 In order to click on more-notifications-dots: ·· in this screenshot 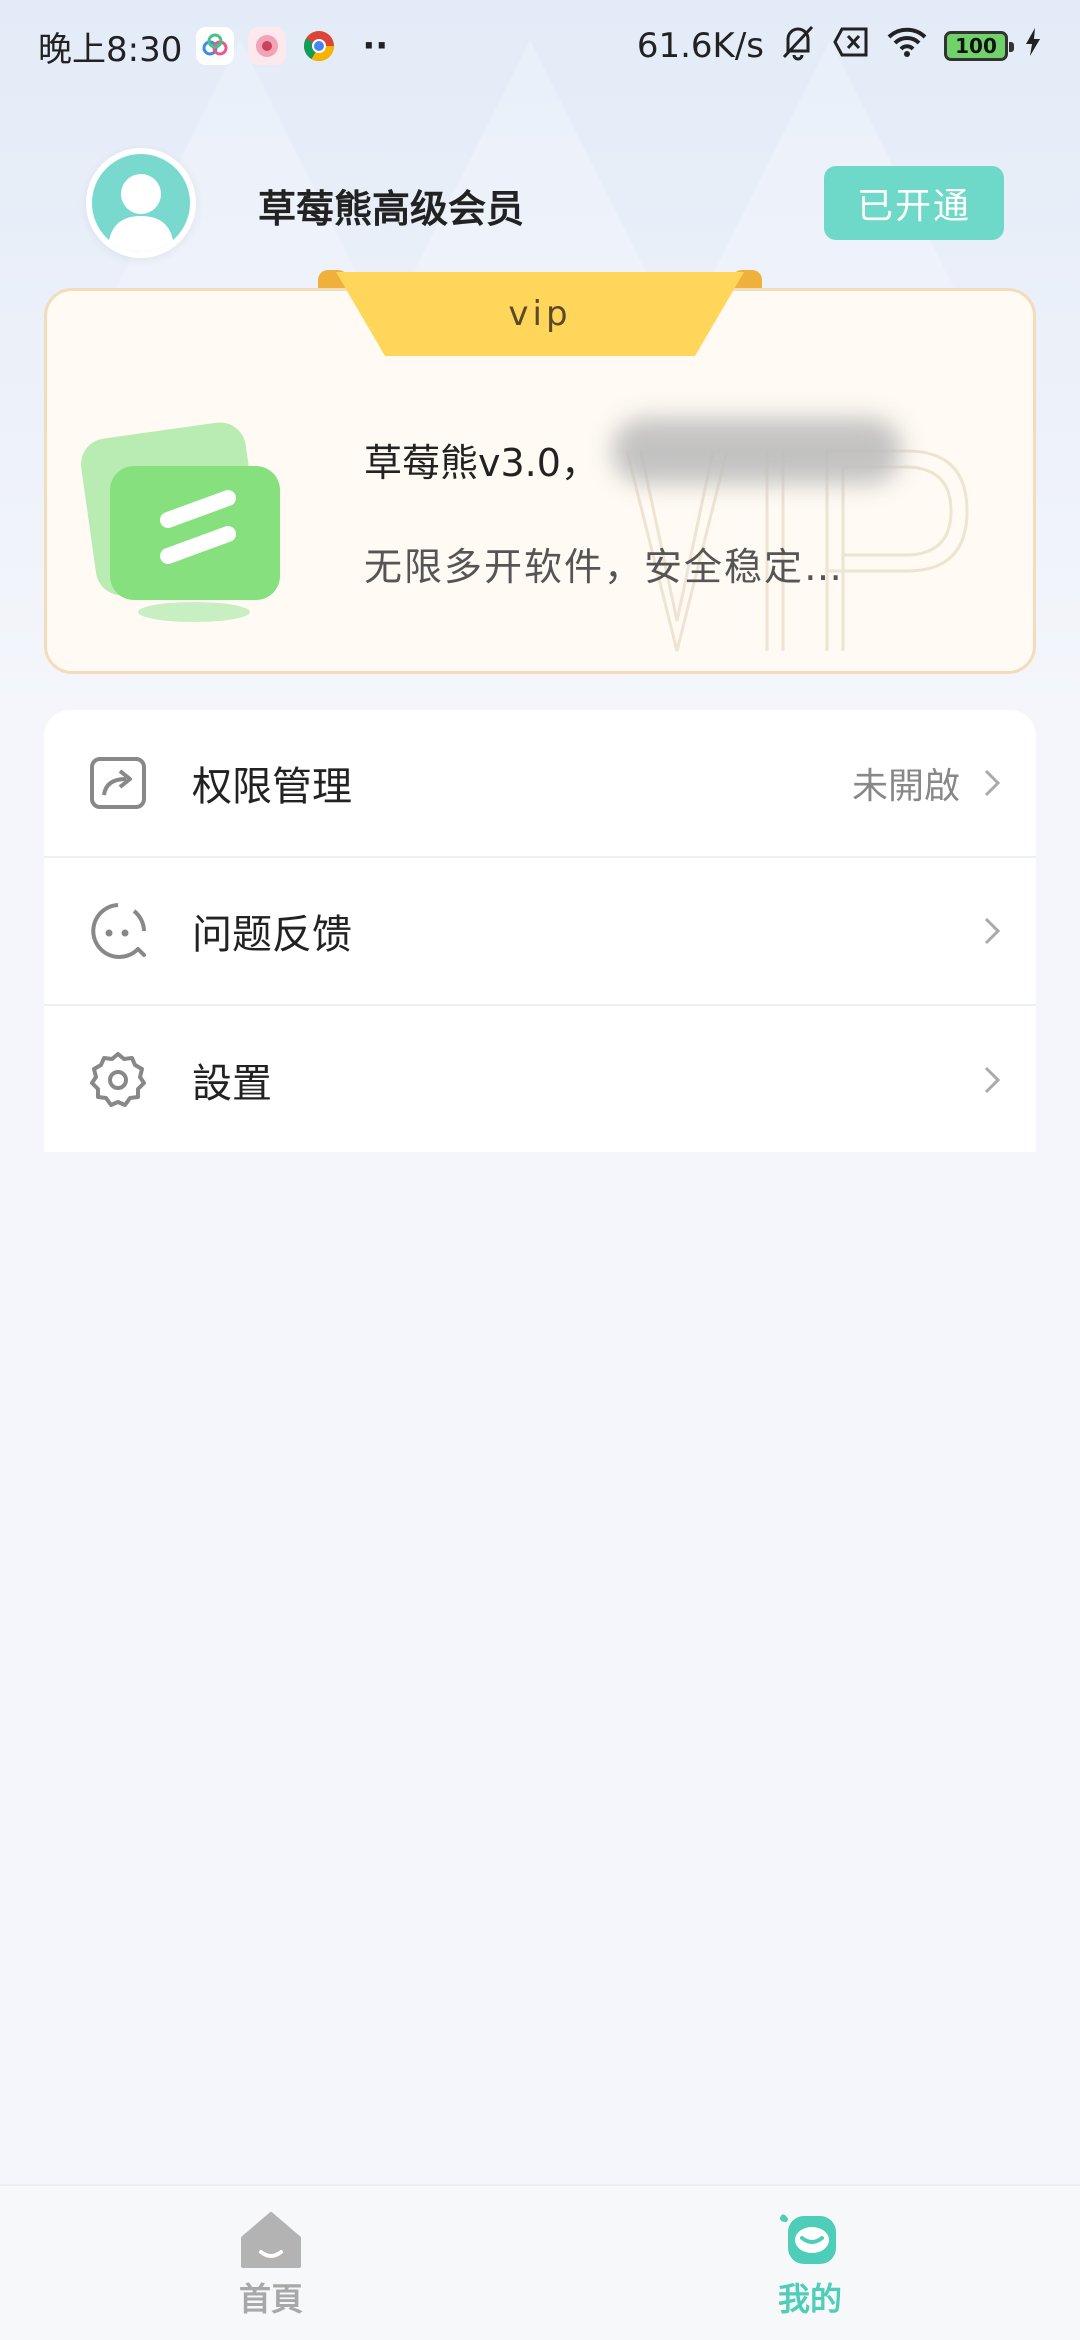, I will do `click(375, 46)`.